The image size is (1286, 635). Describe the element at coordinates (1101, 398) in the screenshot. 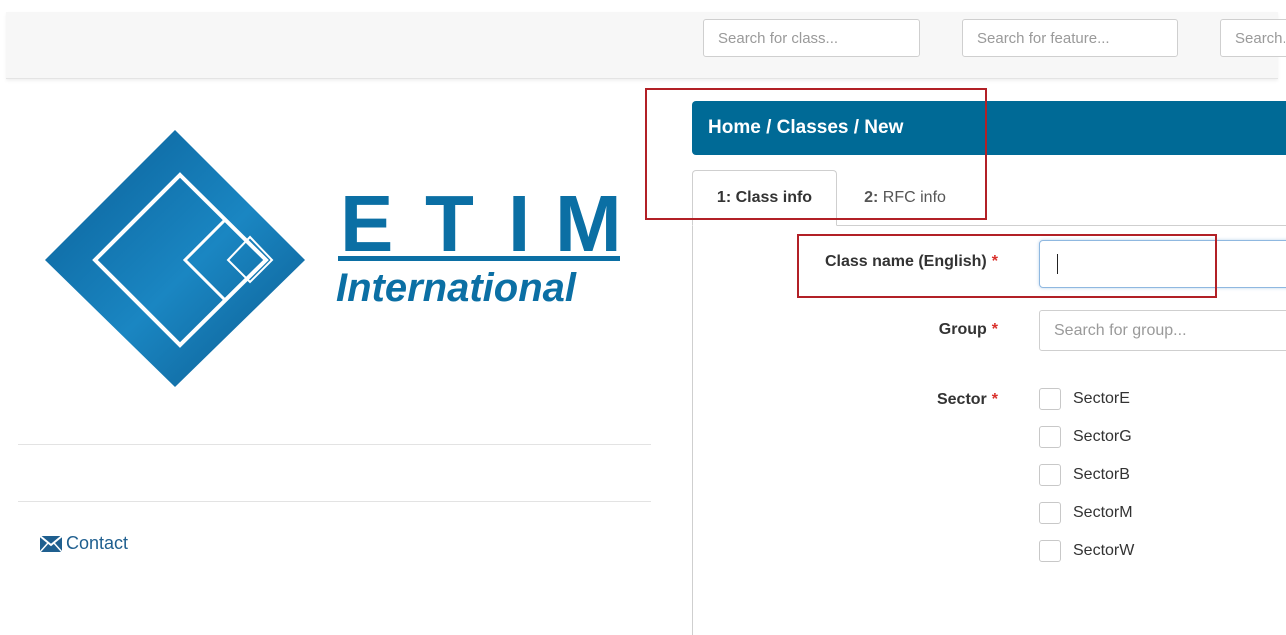

I see `sector-option-label: SectorE` at that location.